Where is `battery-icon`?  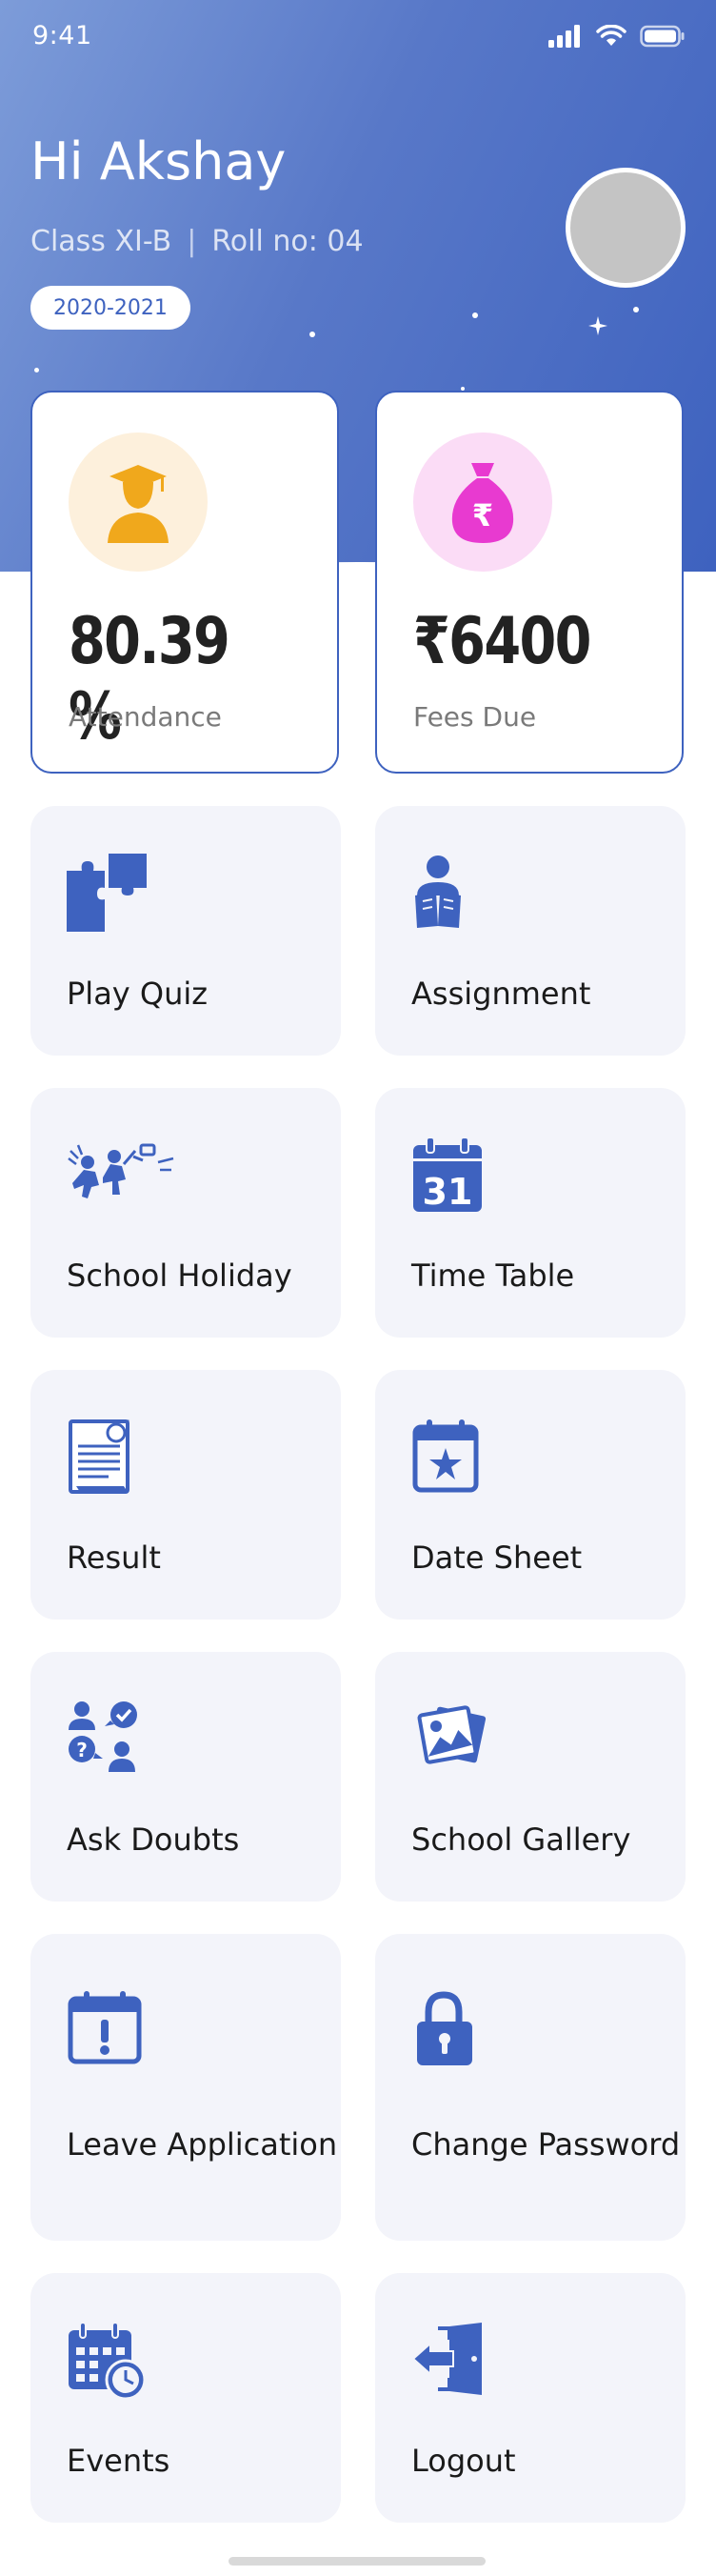 battery-icon is located at coordinates (662, 37).